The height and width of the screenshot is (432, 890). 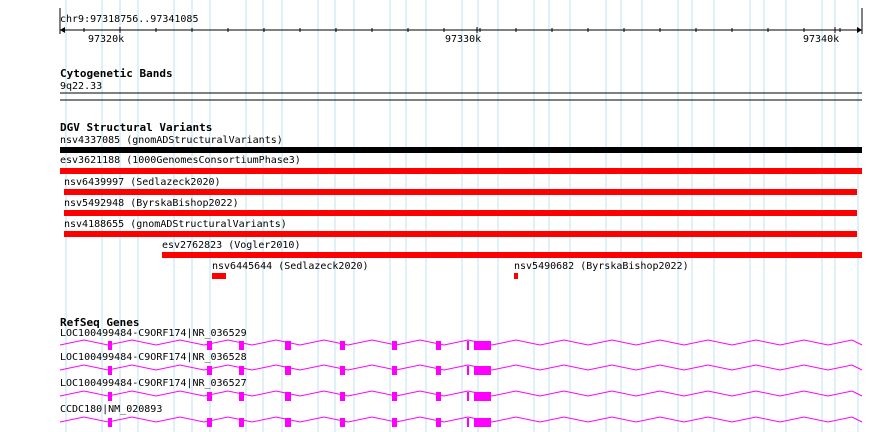 I want to click on ruler-tick-label: 97330k, so click(x=463, y=39).